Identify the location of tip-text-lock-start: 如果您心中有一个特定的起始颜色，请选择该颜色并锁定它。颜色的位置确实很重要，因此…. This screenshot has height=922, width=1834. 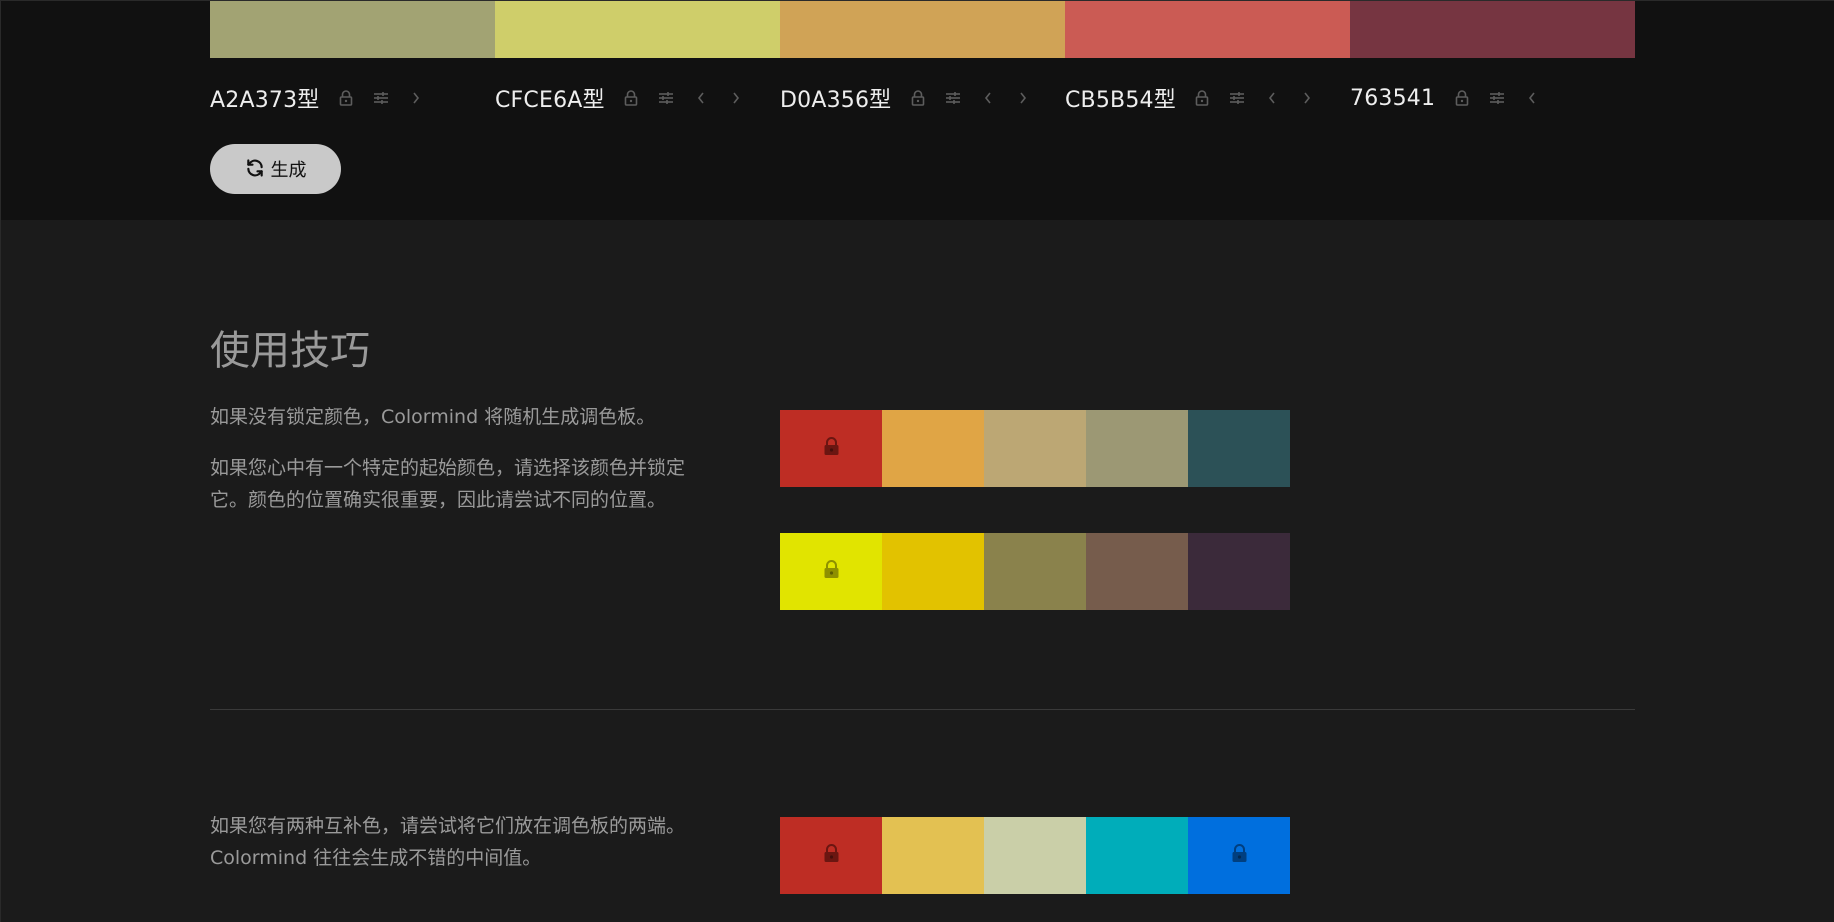
(448, 484).